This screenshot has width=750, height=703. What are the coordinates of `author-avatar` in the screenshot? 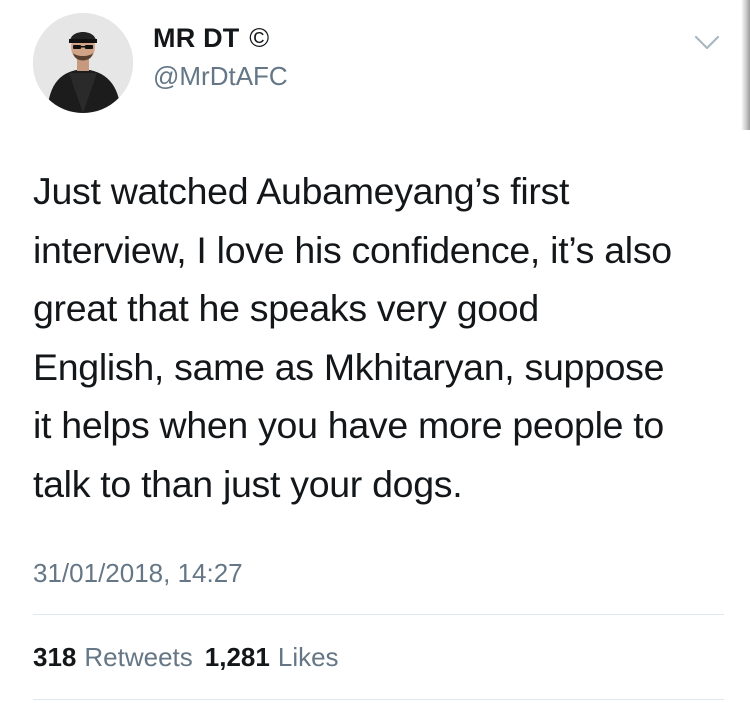 It's located at (83, 63).